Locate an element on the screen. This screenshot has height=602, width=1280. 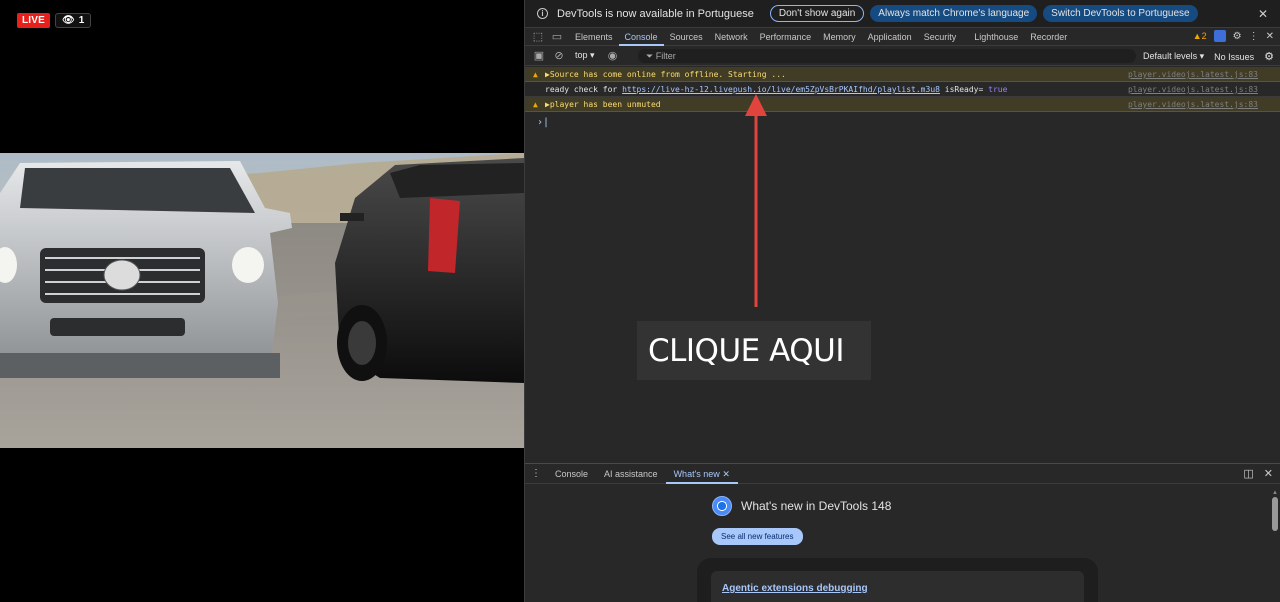
scroll-up-icon: ▲ is located at coordinates (1275, 493).